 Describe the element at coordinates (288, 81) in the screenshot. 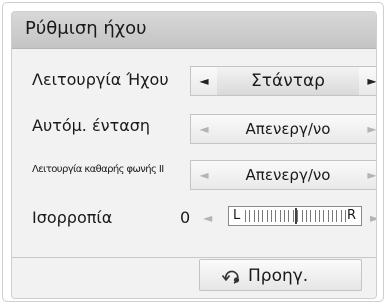

I see `sound-mode-value: Στάνταρ` at that location.